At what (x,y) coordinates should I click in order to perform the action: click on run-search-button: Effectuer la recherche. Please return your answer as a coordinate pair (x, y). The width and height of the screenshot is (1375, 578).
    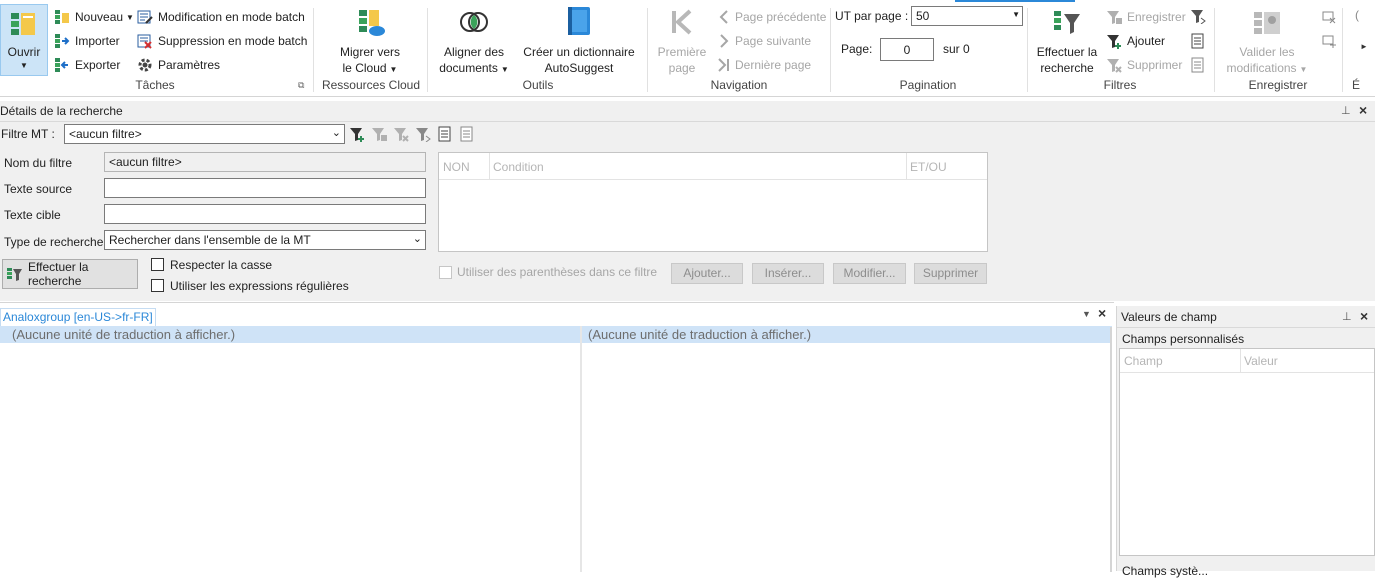
    Looking at the image, I should click on (70, 274).